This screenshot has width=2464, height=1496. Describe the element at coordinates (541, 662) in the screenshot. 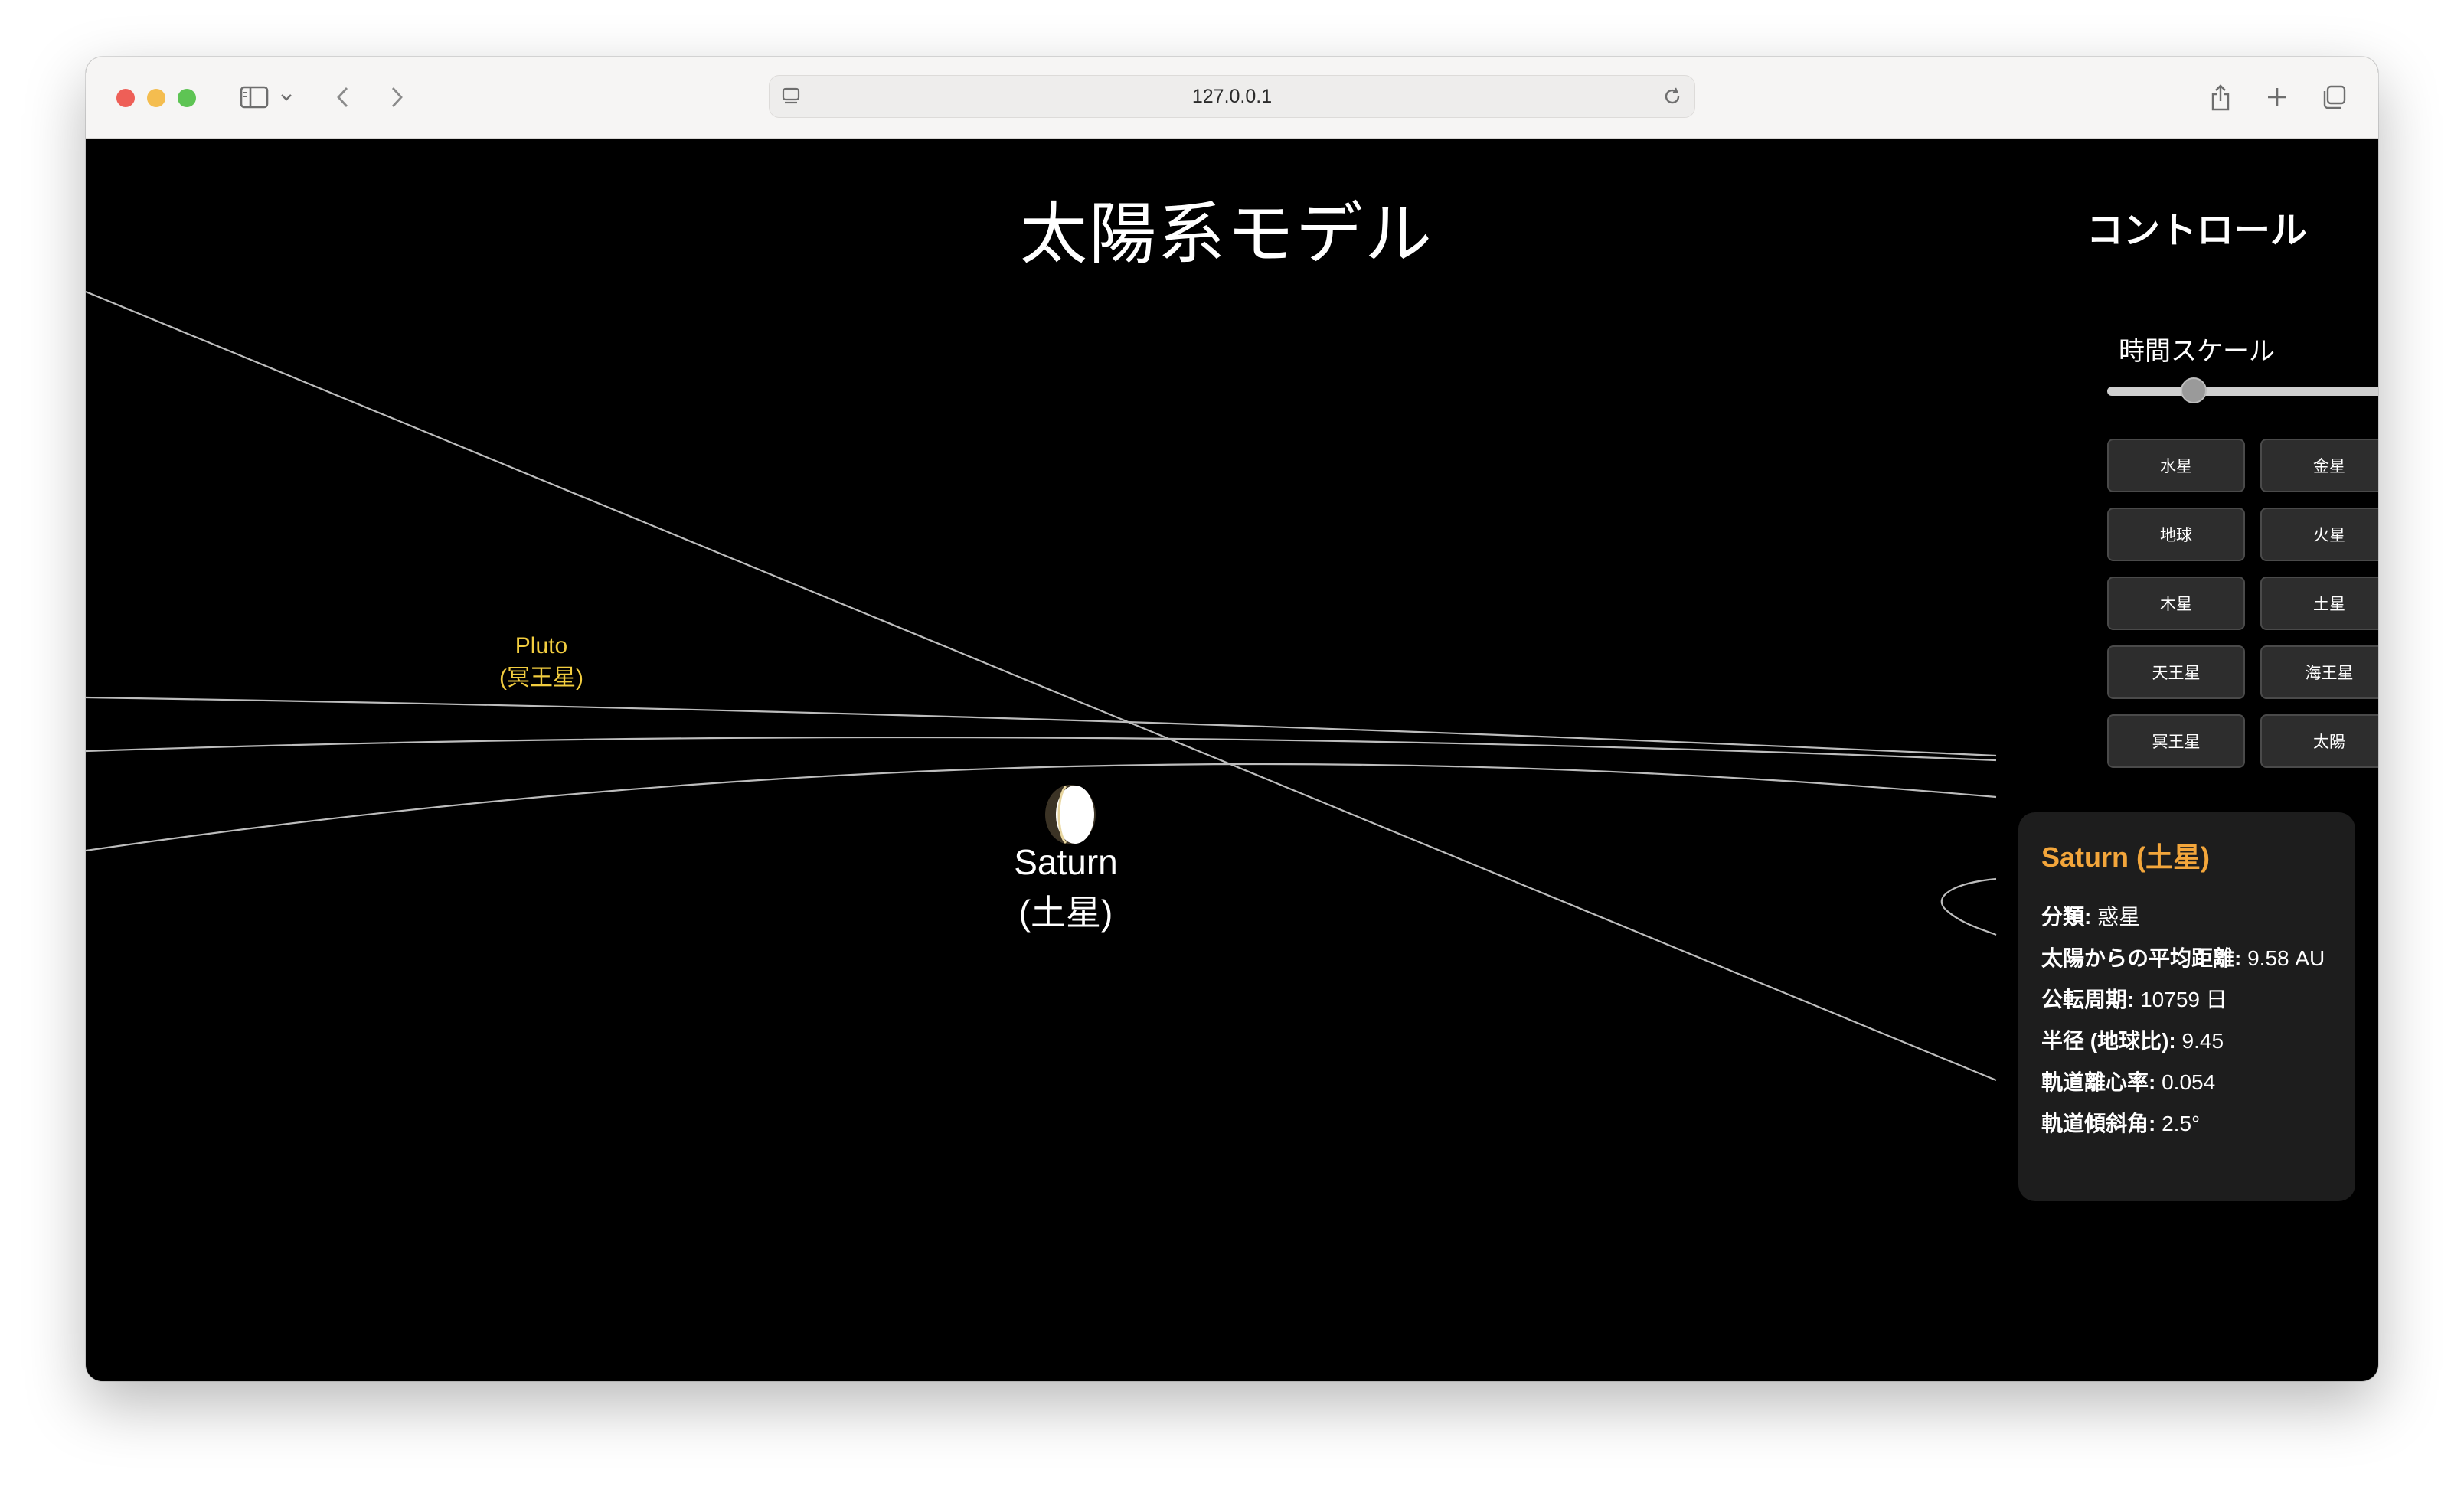

I see `pluto-label: Pluto (冥王星)` at that location.